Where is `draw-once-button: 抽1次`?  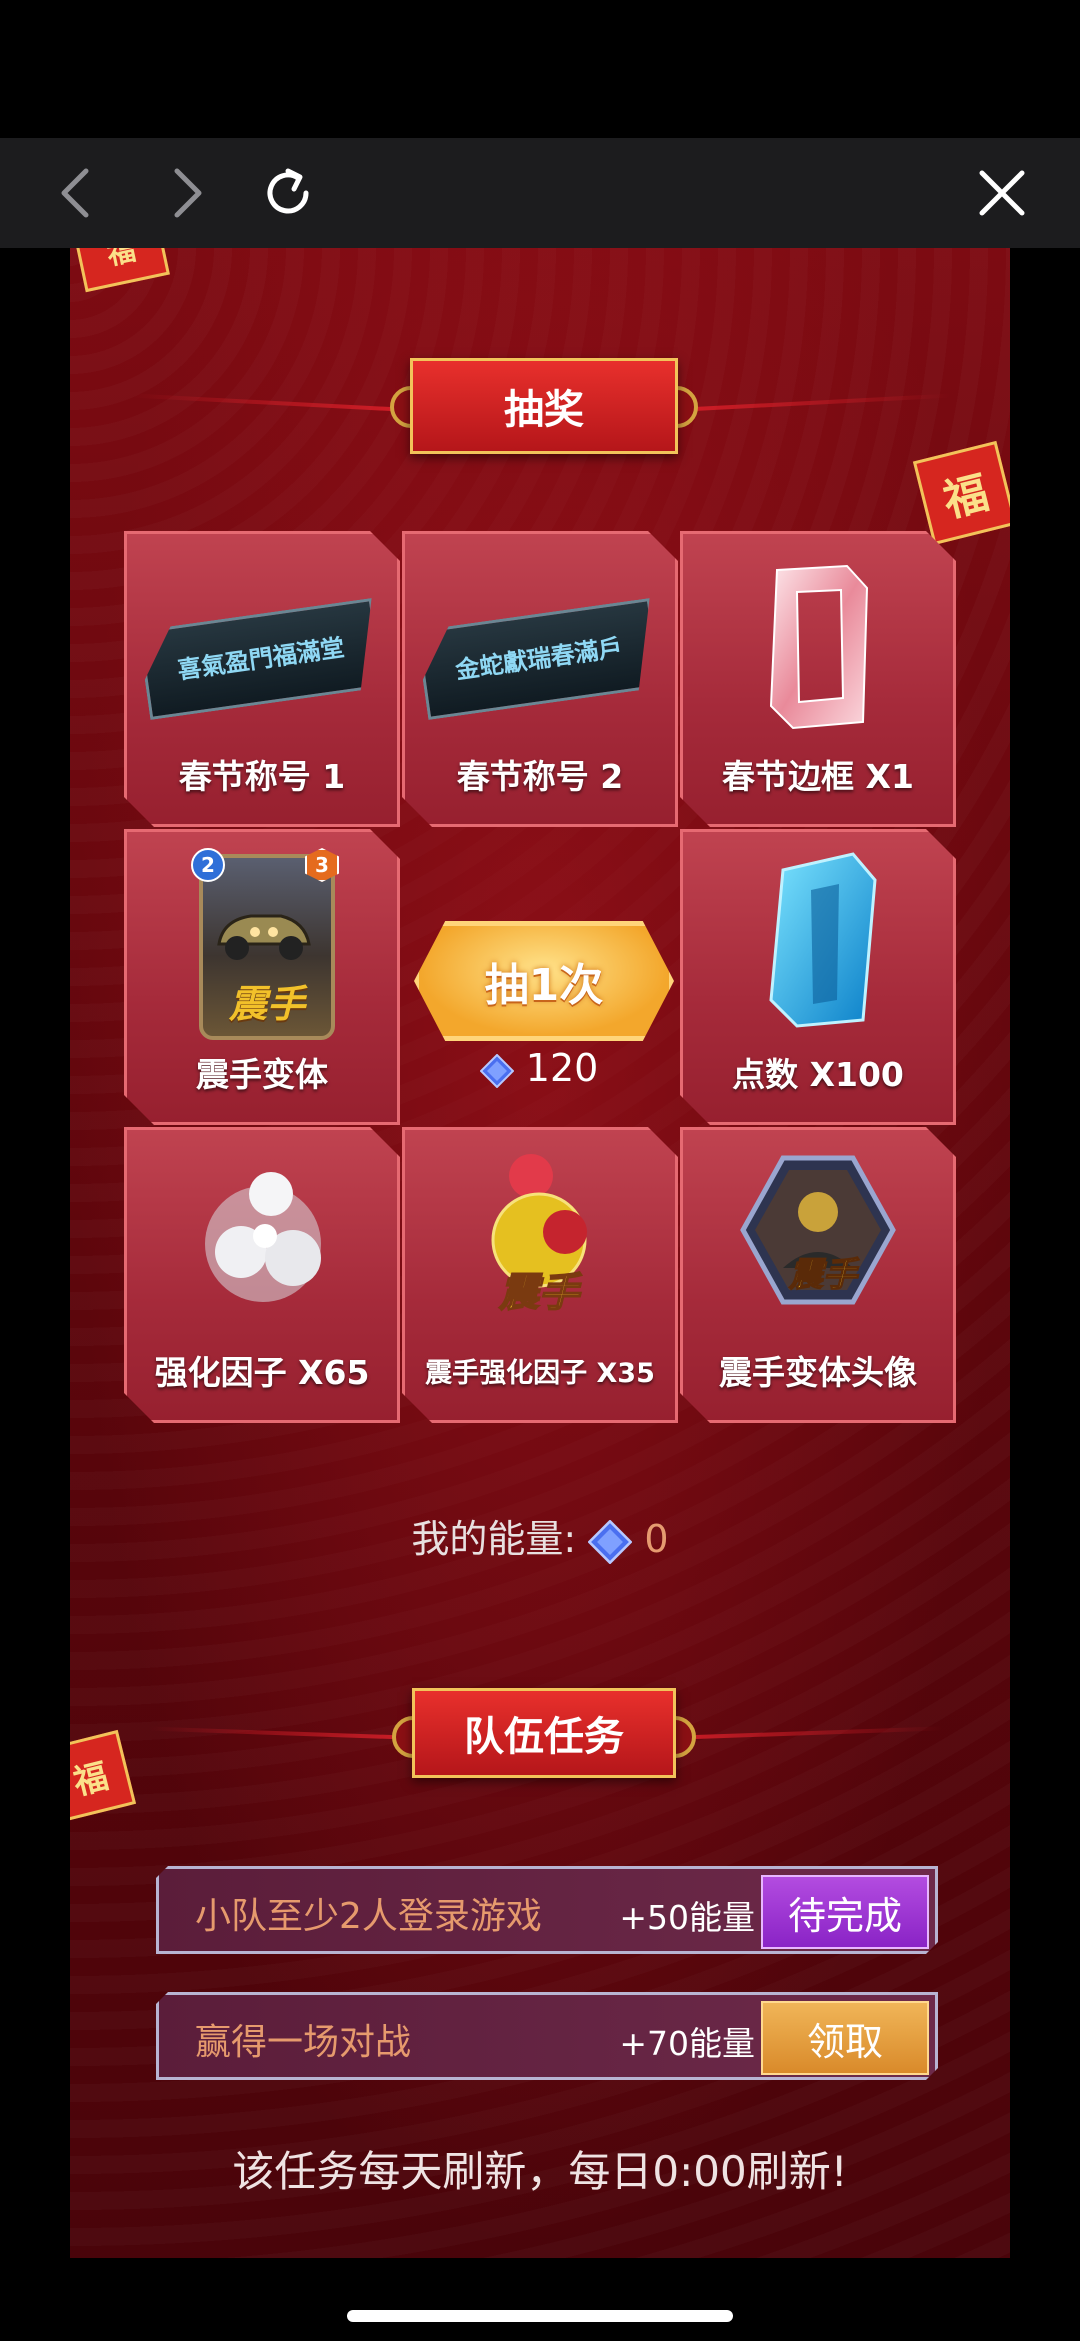
draw-once-button: 抽1次 is located at coordinates (544, 981).